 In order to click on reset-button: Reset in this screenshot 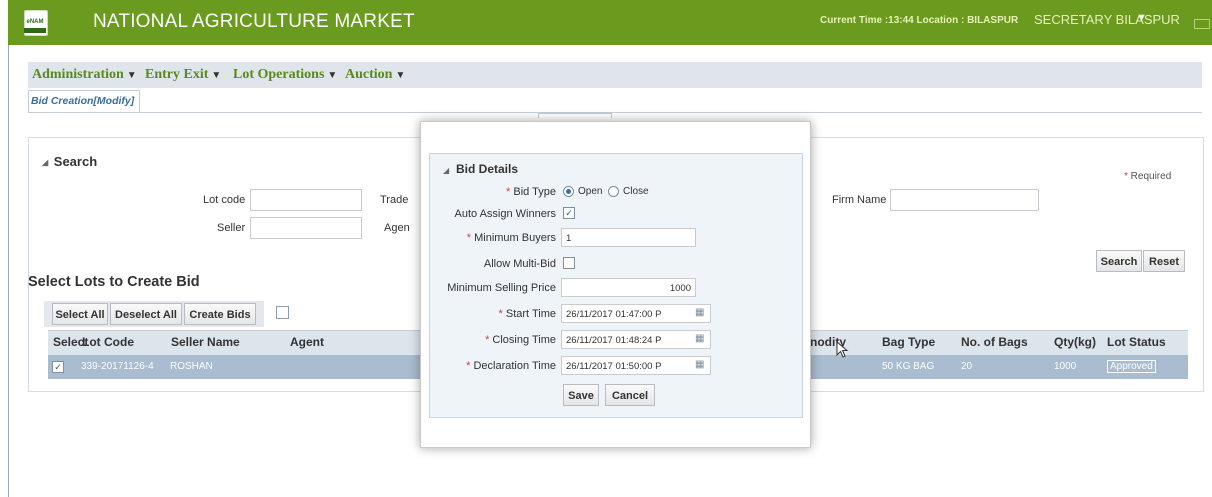, I will do `click(1164, 261)`.